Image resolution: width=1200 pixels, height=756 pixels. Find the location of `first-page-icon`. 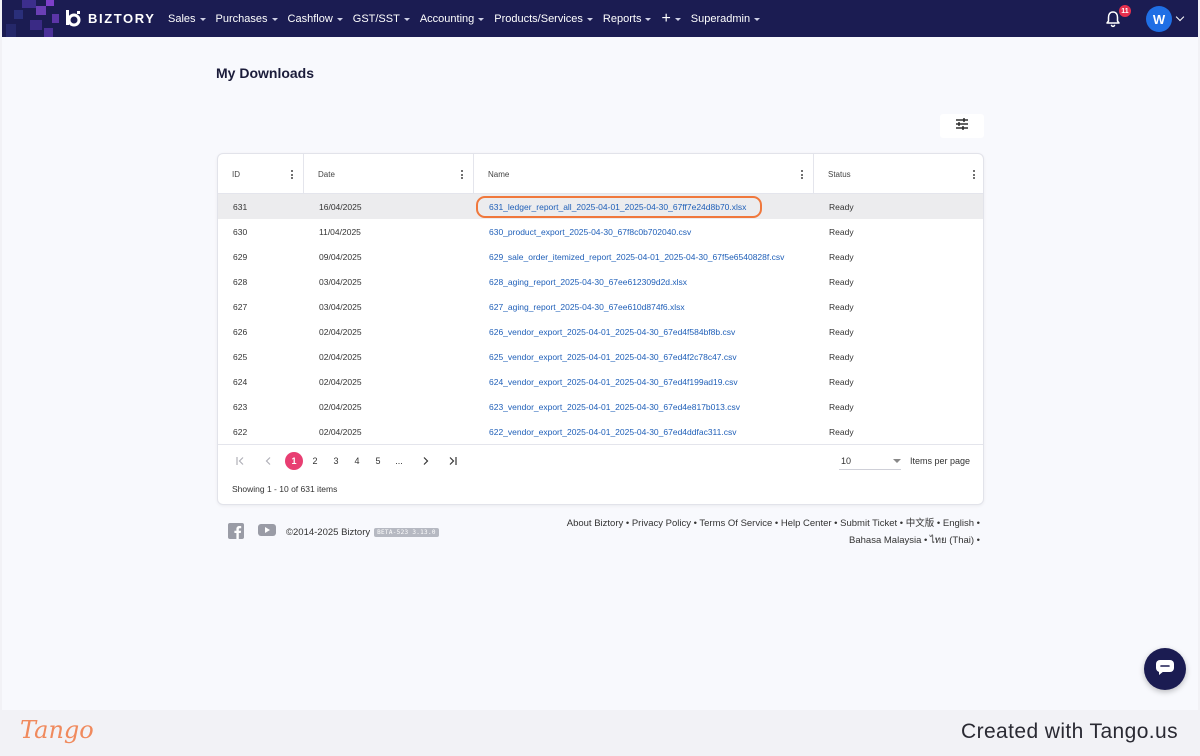

first-page-icon is located at coordinates (240, 461).